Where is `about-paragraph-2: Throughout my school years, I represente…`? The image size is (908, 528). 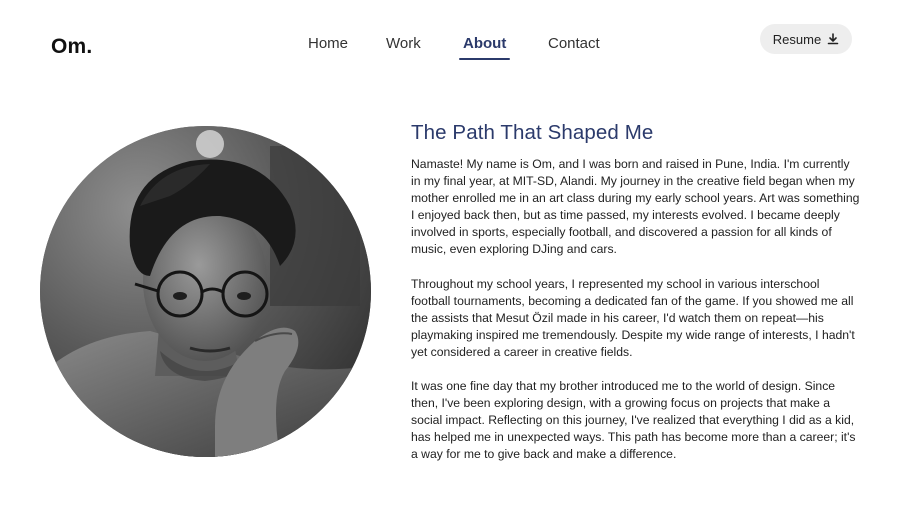 about-paragraph-2: Throughout my school years, I represente… is located at coordinates (633, 318).